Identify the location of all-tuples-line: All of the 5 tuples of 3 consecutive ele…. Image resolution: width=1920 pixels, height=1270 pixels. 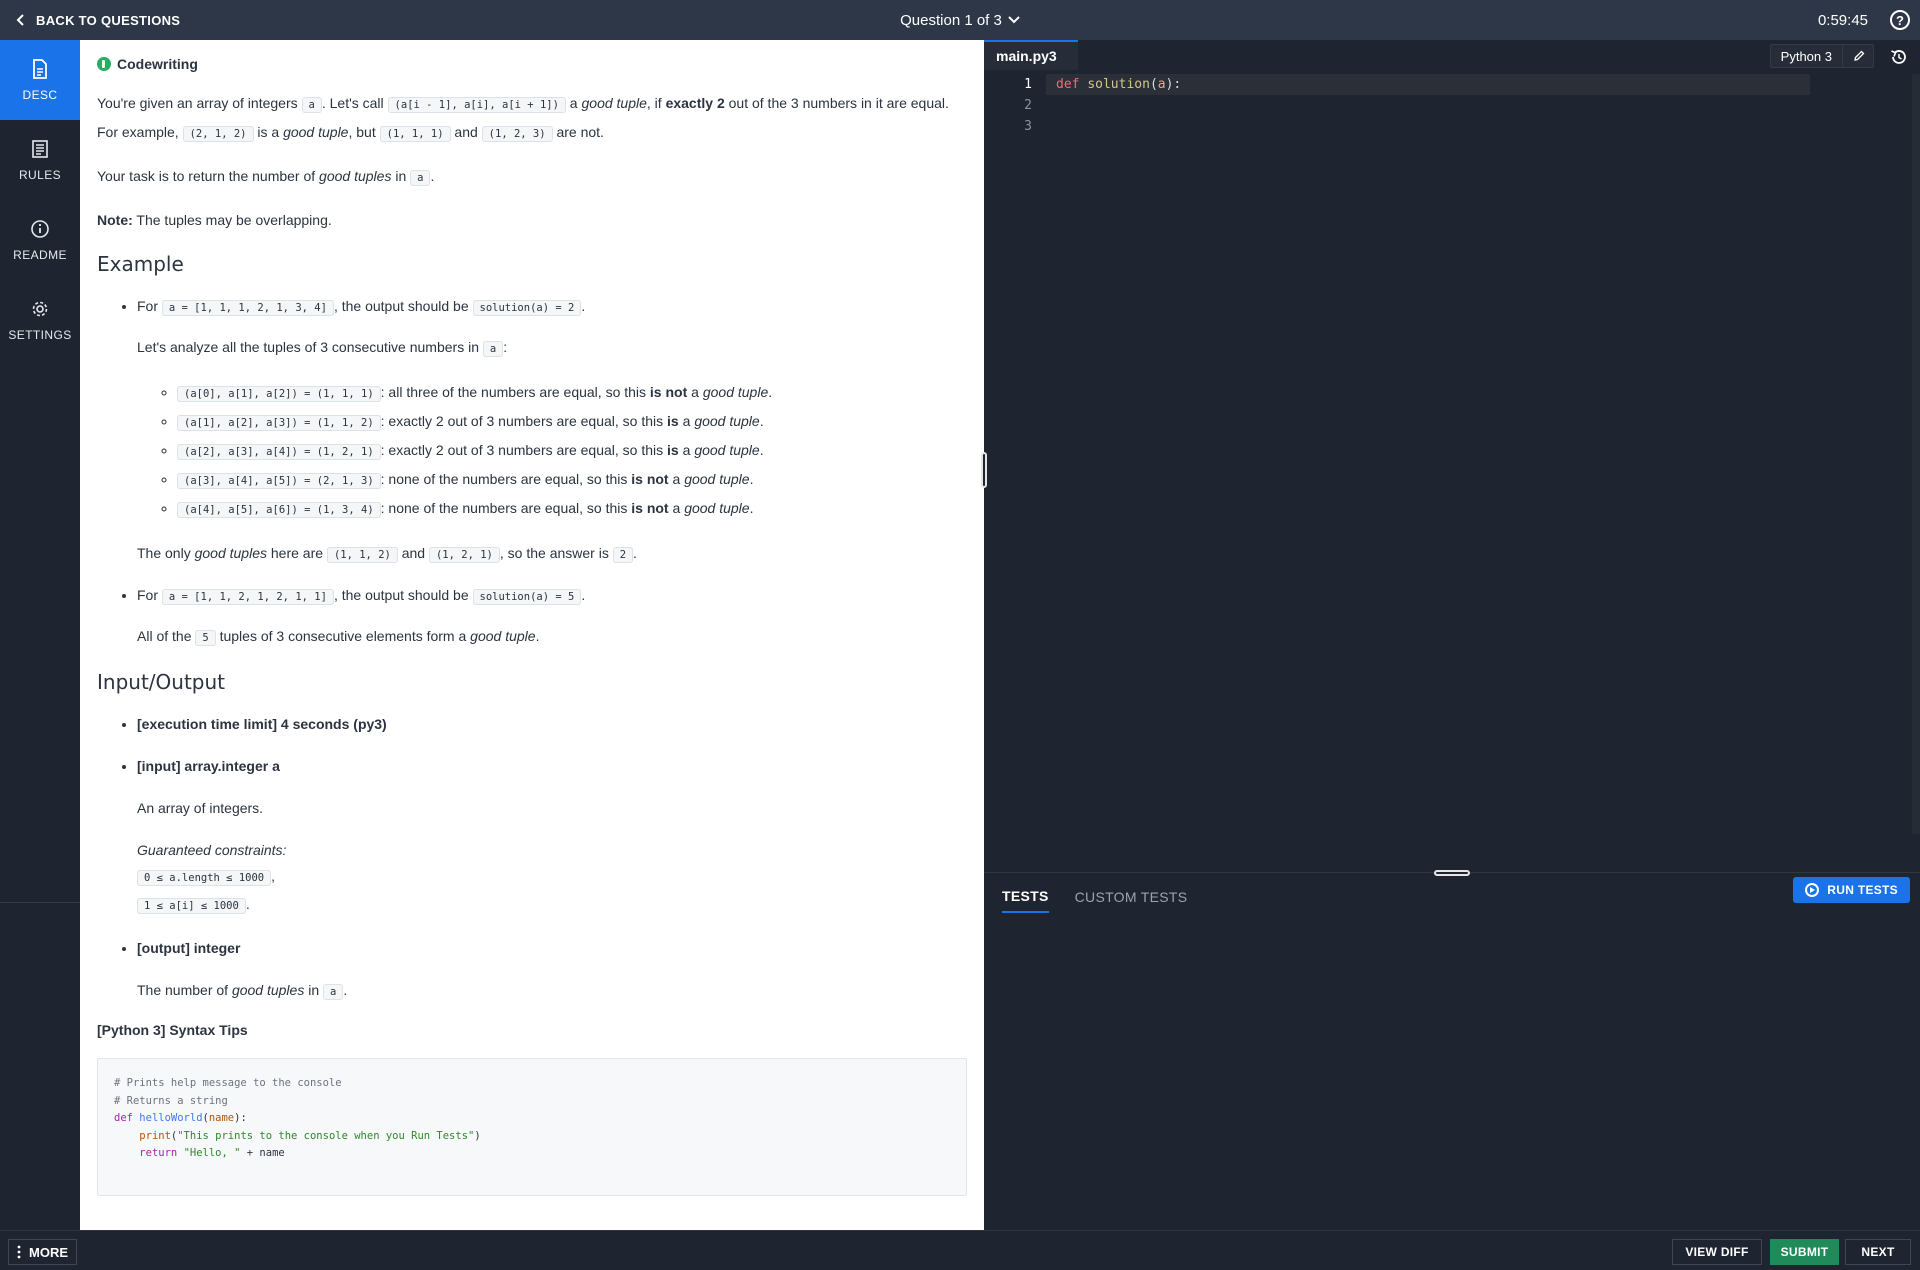
(552, 637).